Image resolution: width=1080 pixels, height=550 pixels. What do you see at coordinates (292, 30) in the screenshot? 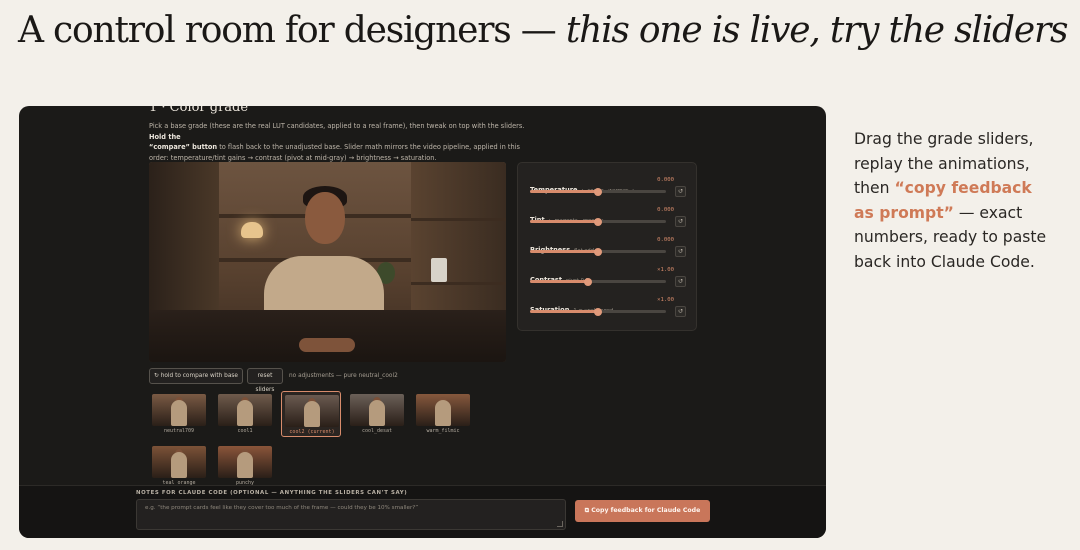
I see `headline-plain: A control room for designers —` at bounding box center [292, 30].